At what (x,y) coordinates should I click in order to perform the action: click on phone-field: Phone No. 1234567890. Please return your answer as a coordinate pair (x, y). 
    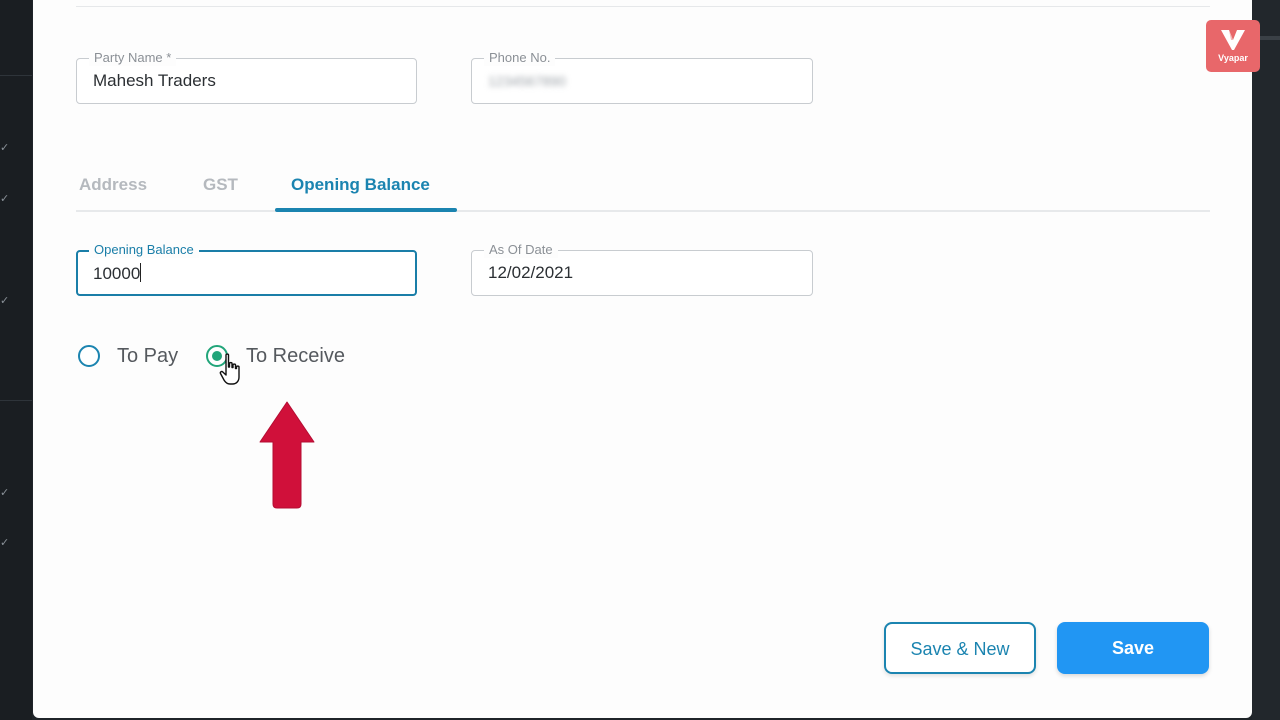
    Looking at the image, I should click on (642, 77).